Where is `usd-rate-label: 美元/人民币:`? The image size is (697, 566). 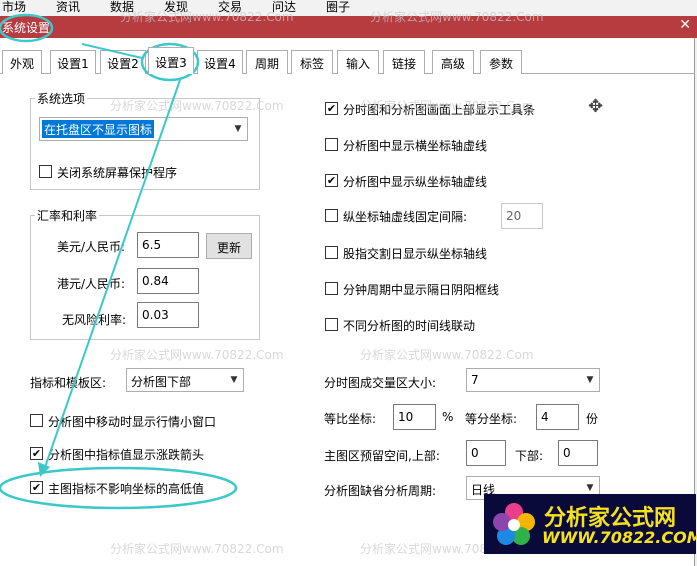 usd-rate-label: 美元/人民币: is located at coordinates (91, 247).